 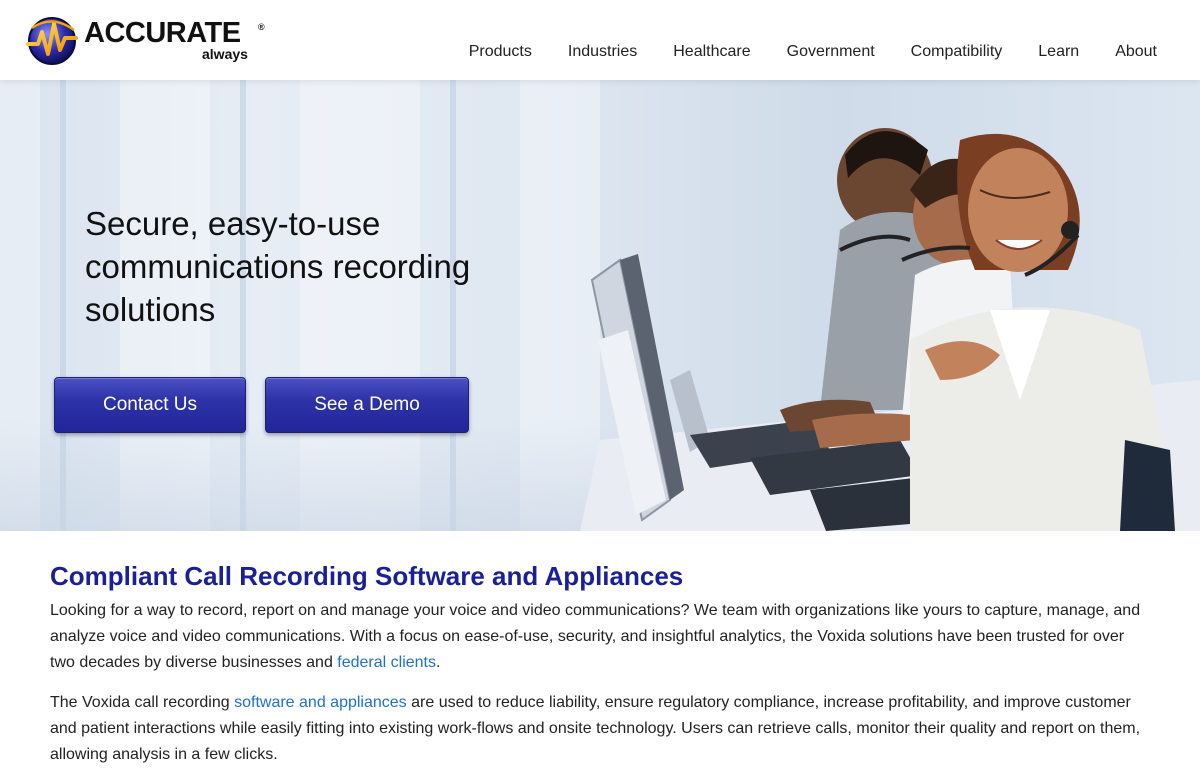 I want to click on intro-text-end: ., so click(x=438, y=662).